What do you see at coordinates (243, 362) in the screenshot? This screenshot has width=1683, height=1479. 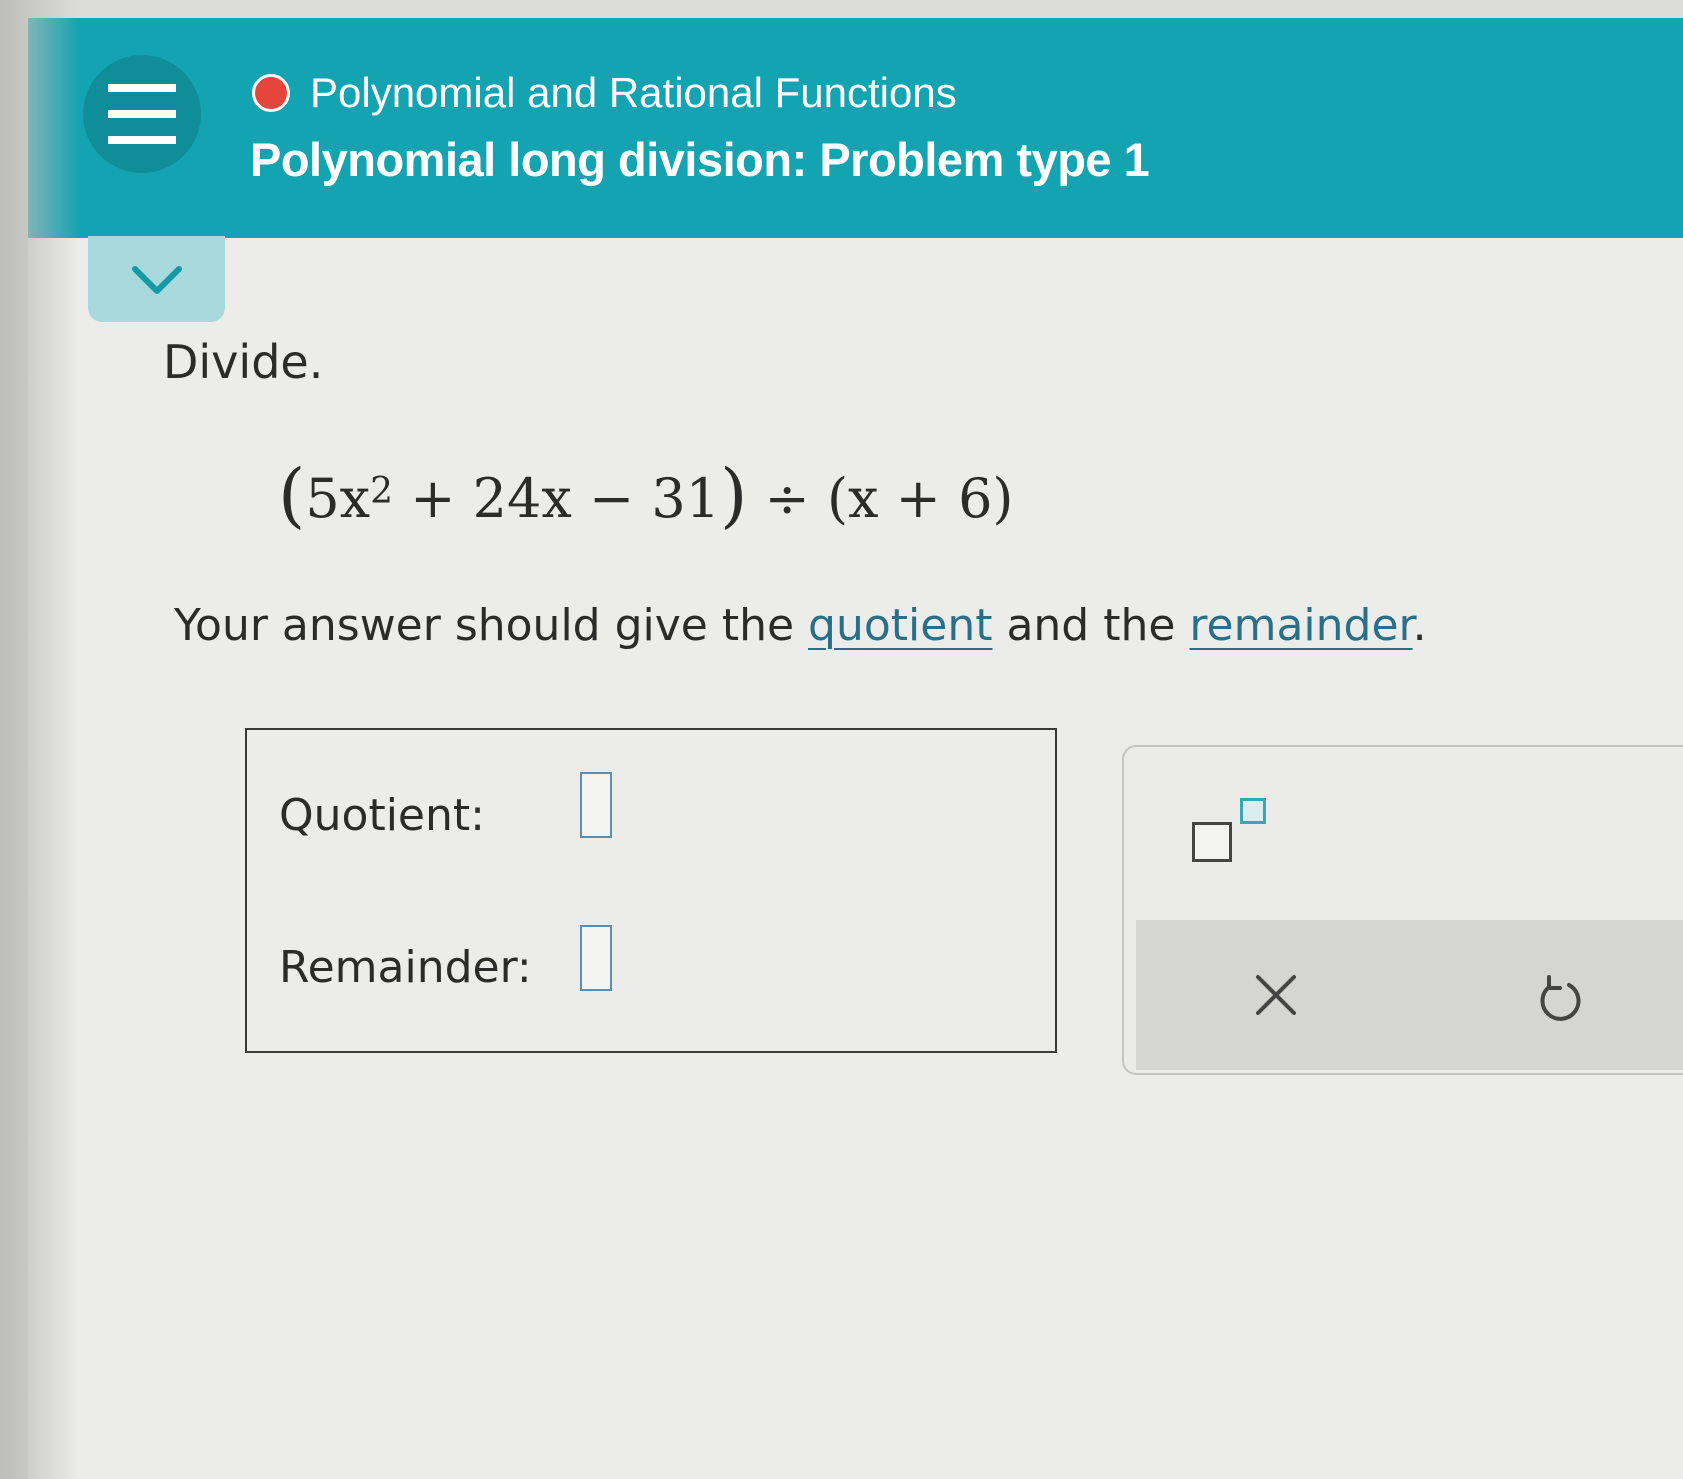 I see `problem-prompt: Divide.` at bounding box center [243, 362].